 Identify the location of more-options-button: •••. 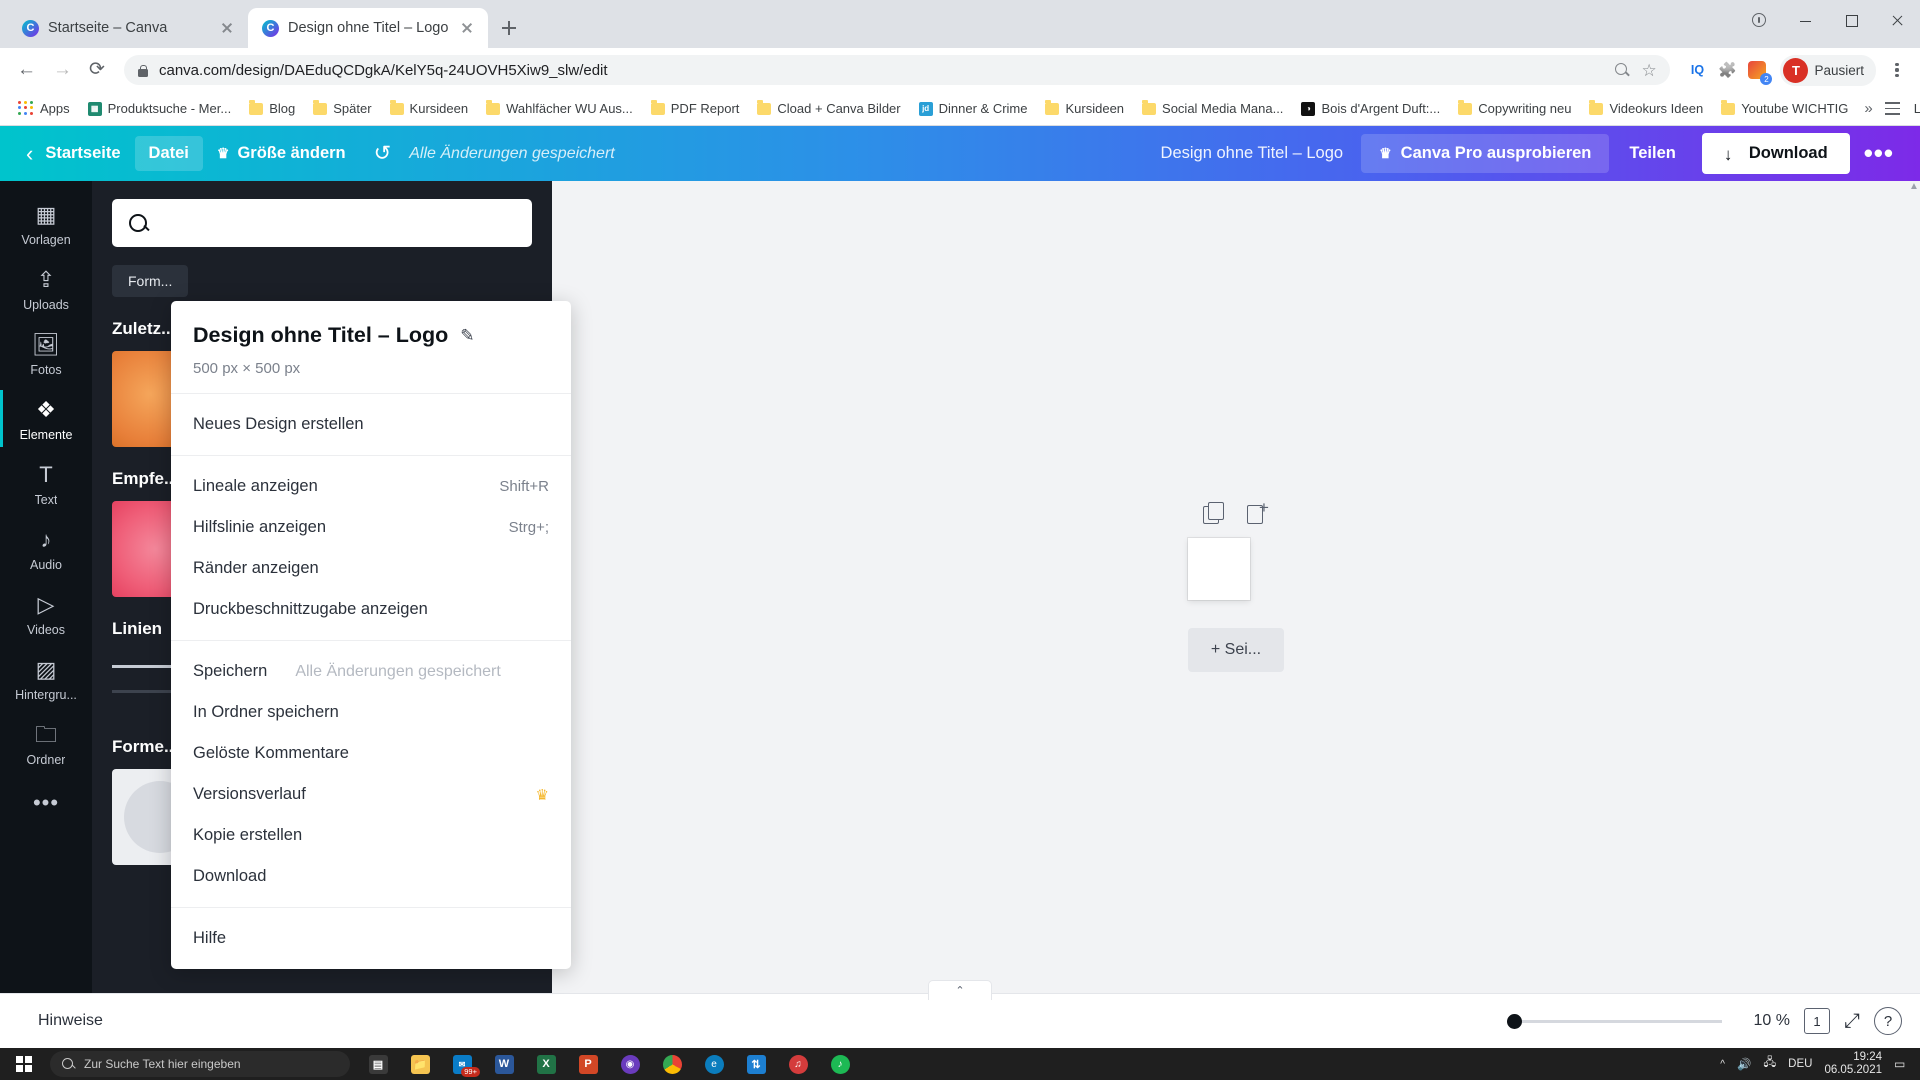
(1879, 153).